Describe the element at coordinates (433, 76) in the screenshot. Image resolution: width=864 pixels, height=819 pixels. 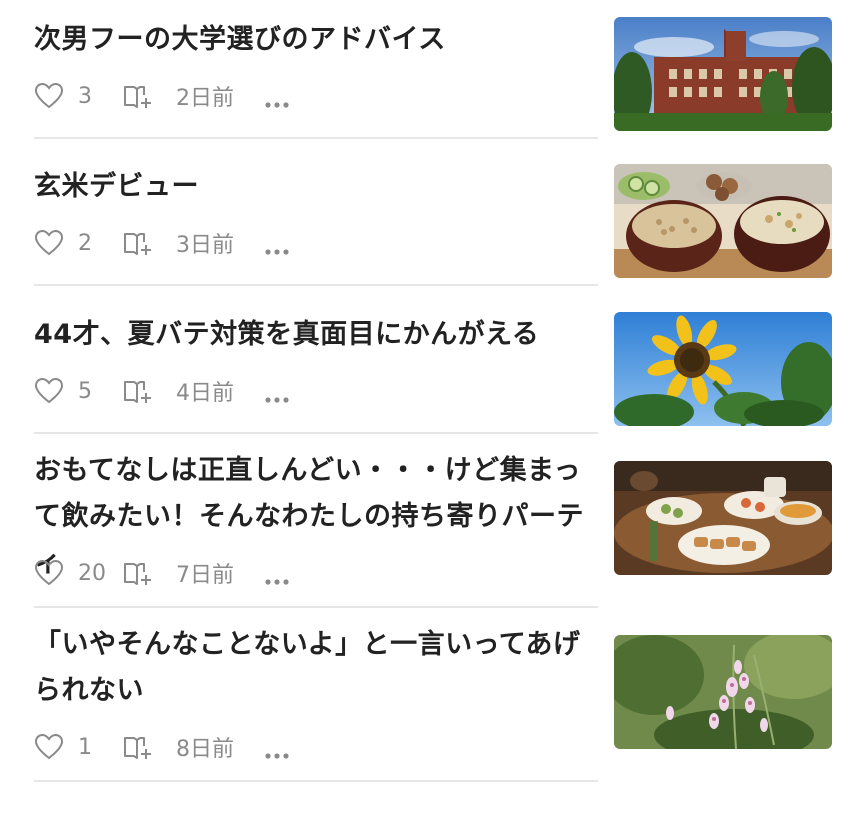
I see `article-card: 次男フーの大学選びのアドバイス 3 2日前` at that location.